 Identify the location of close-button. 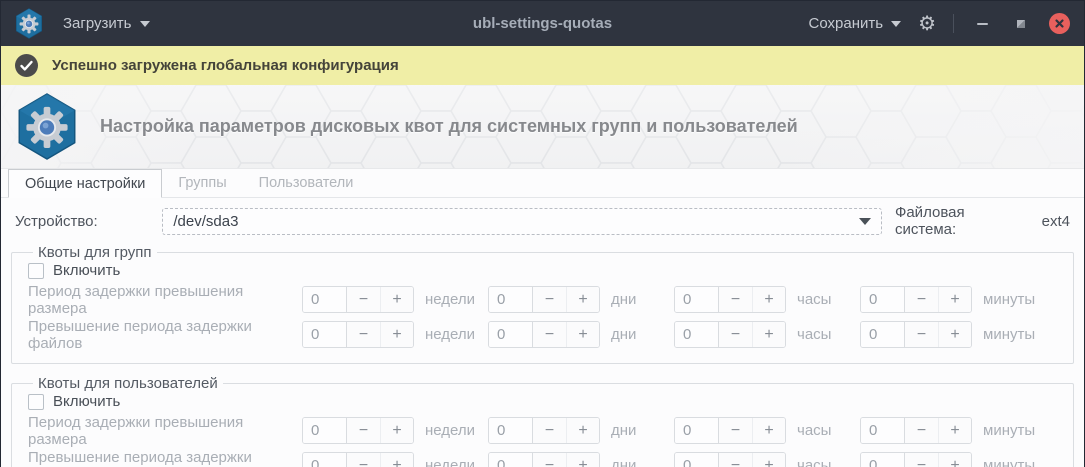
(1059, 23).